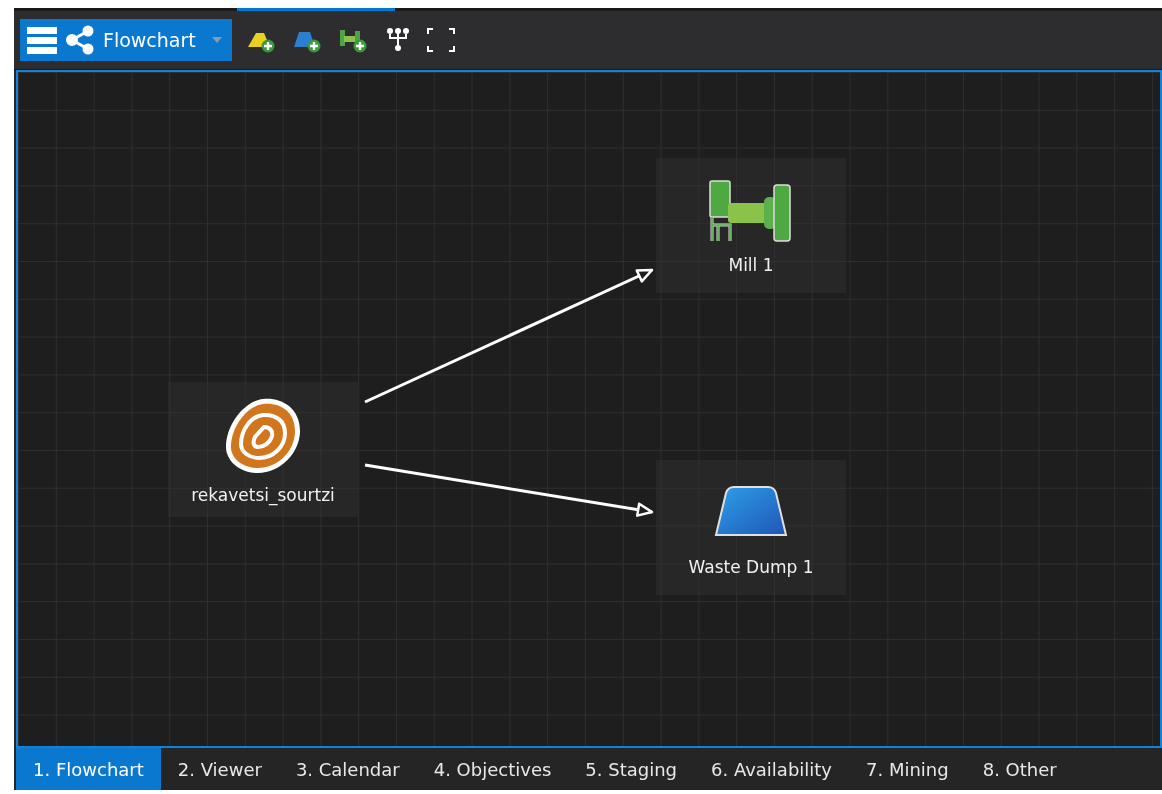 Image resolution: width=1162 pixels, height=794 pixels. What do you see at coordinates (42, 40) in the screenshot?
I see `menu-icon` at bounding box center [42, 40].